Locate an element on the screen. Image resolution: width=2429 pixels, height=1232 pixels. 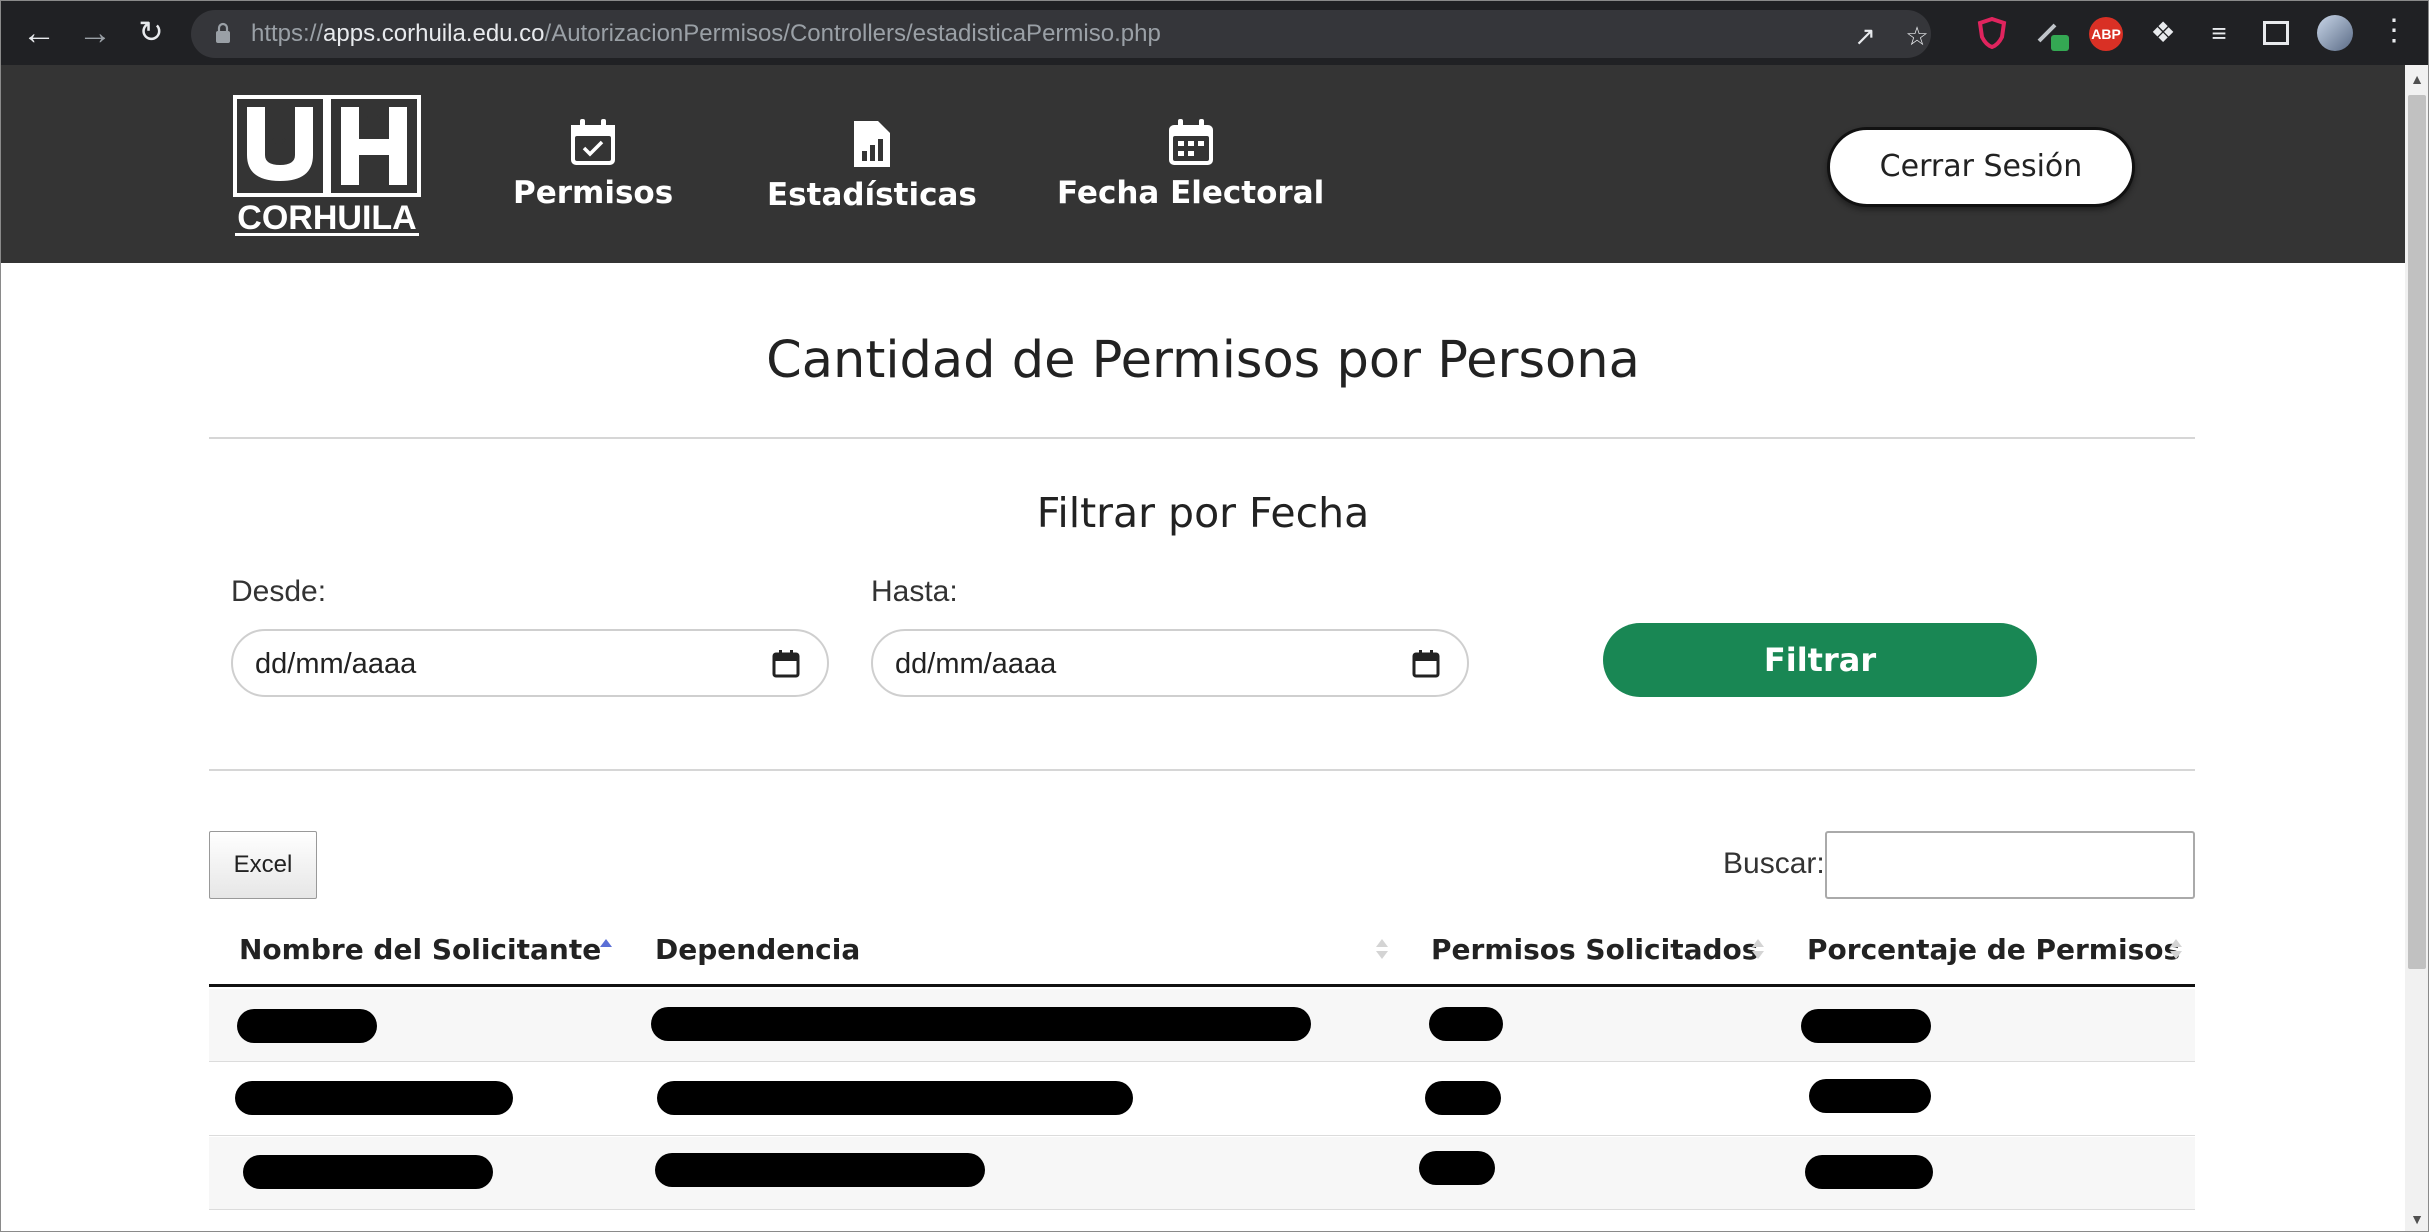
share-icon: ↗ is located at coordinates (1865, 36).